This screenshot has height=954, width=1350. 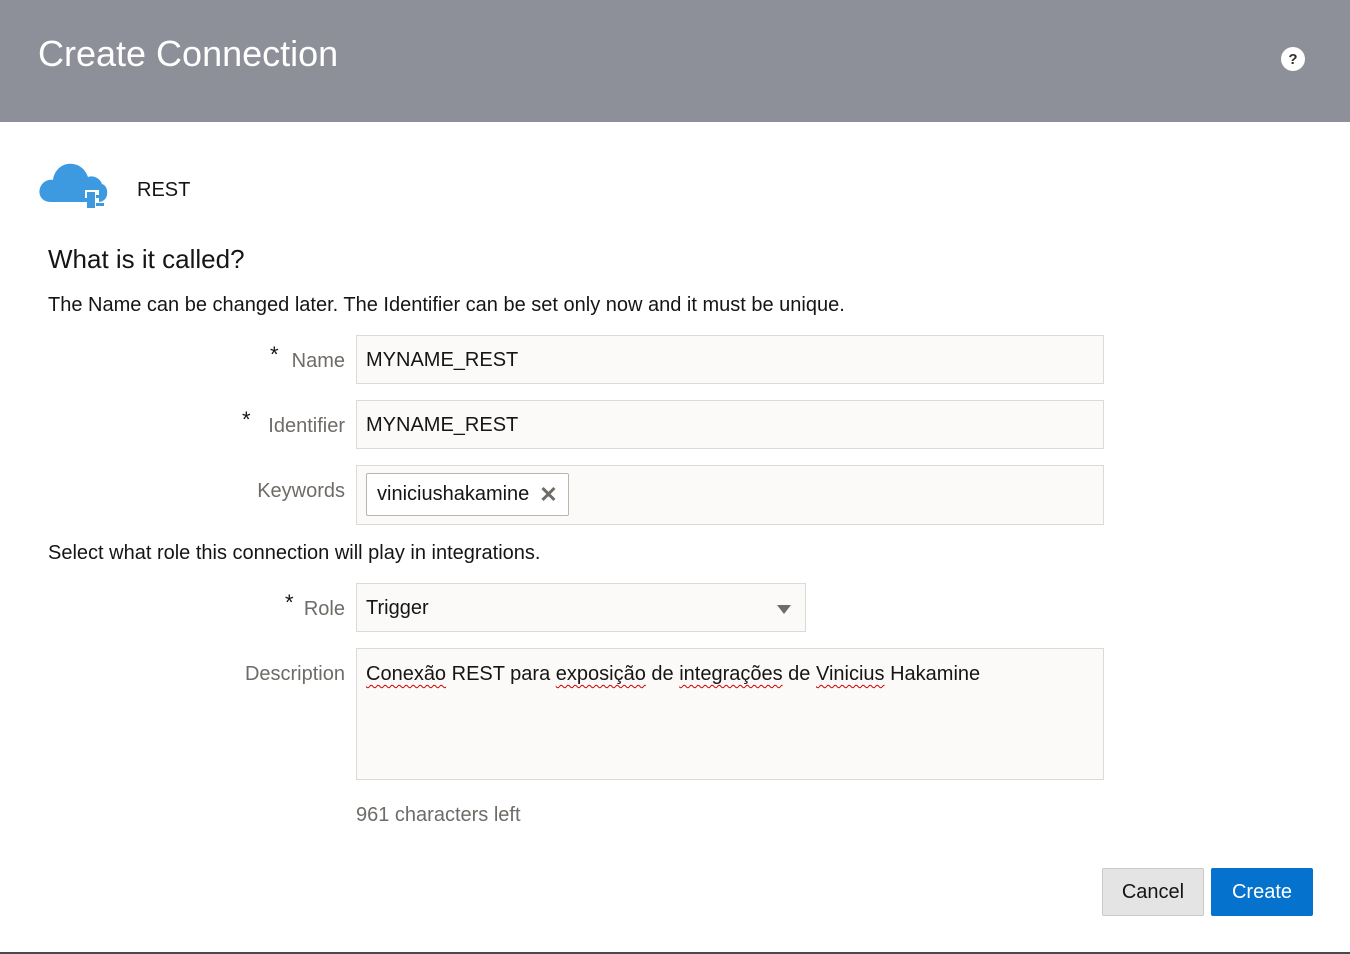 What do you see at coordinates (581, 607) in the screenshot?
I see `role-select: Trigger` at bounding box center [581, 607].